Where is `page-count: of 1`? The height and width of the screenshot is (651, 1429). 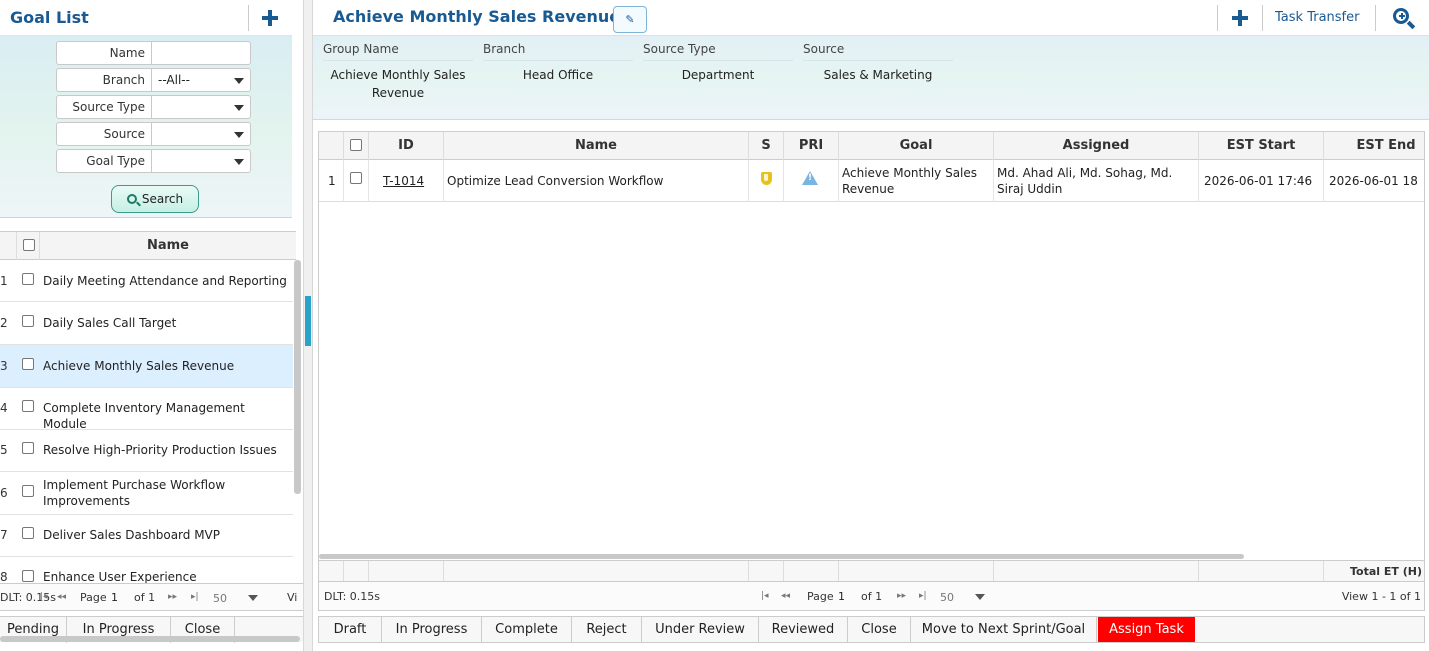
page-count: of 1 is located at coordinates (145, 597).